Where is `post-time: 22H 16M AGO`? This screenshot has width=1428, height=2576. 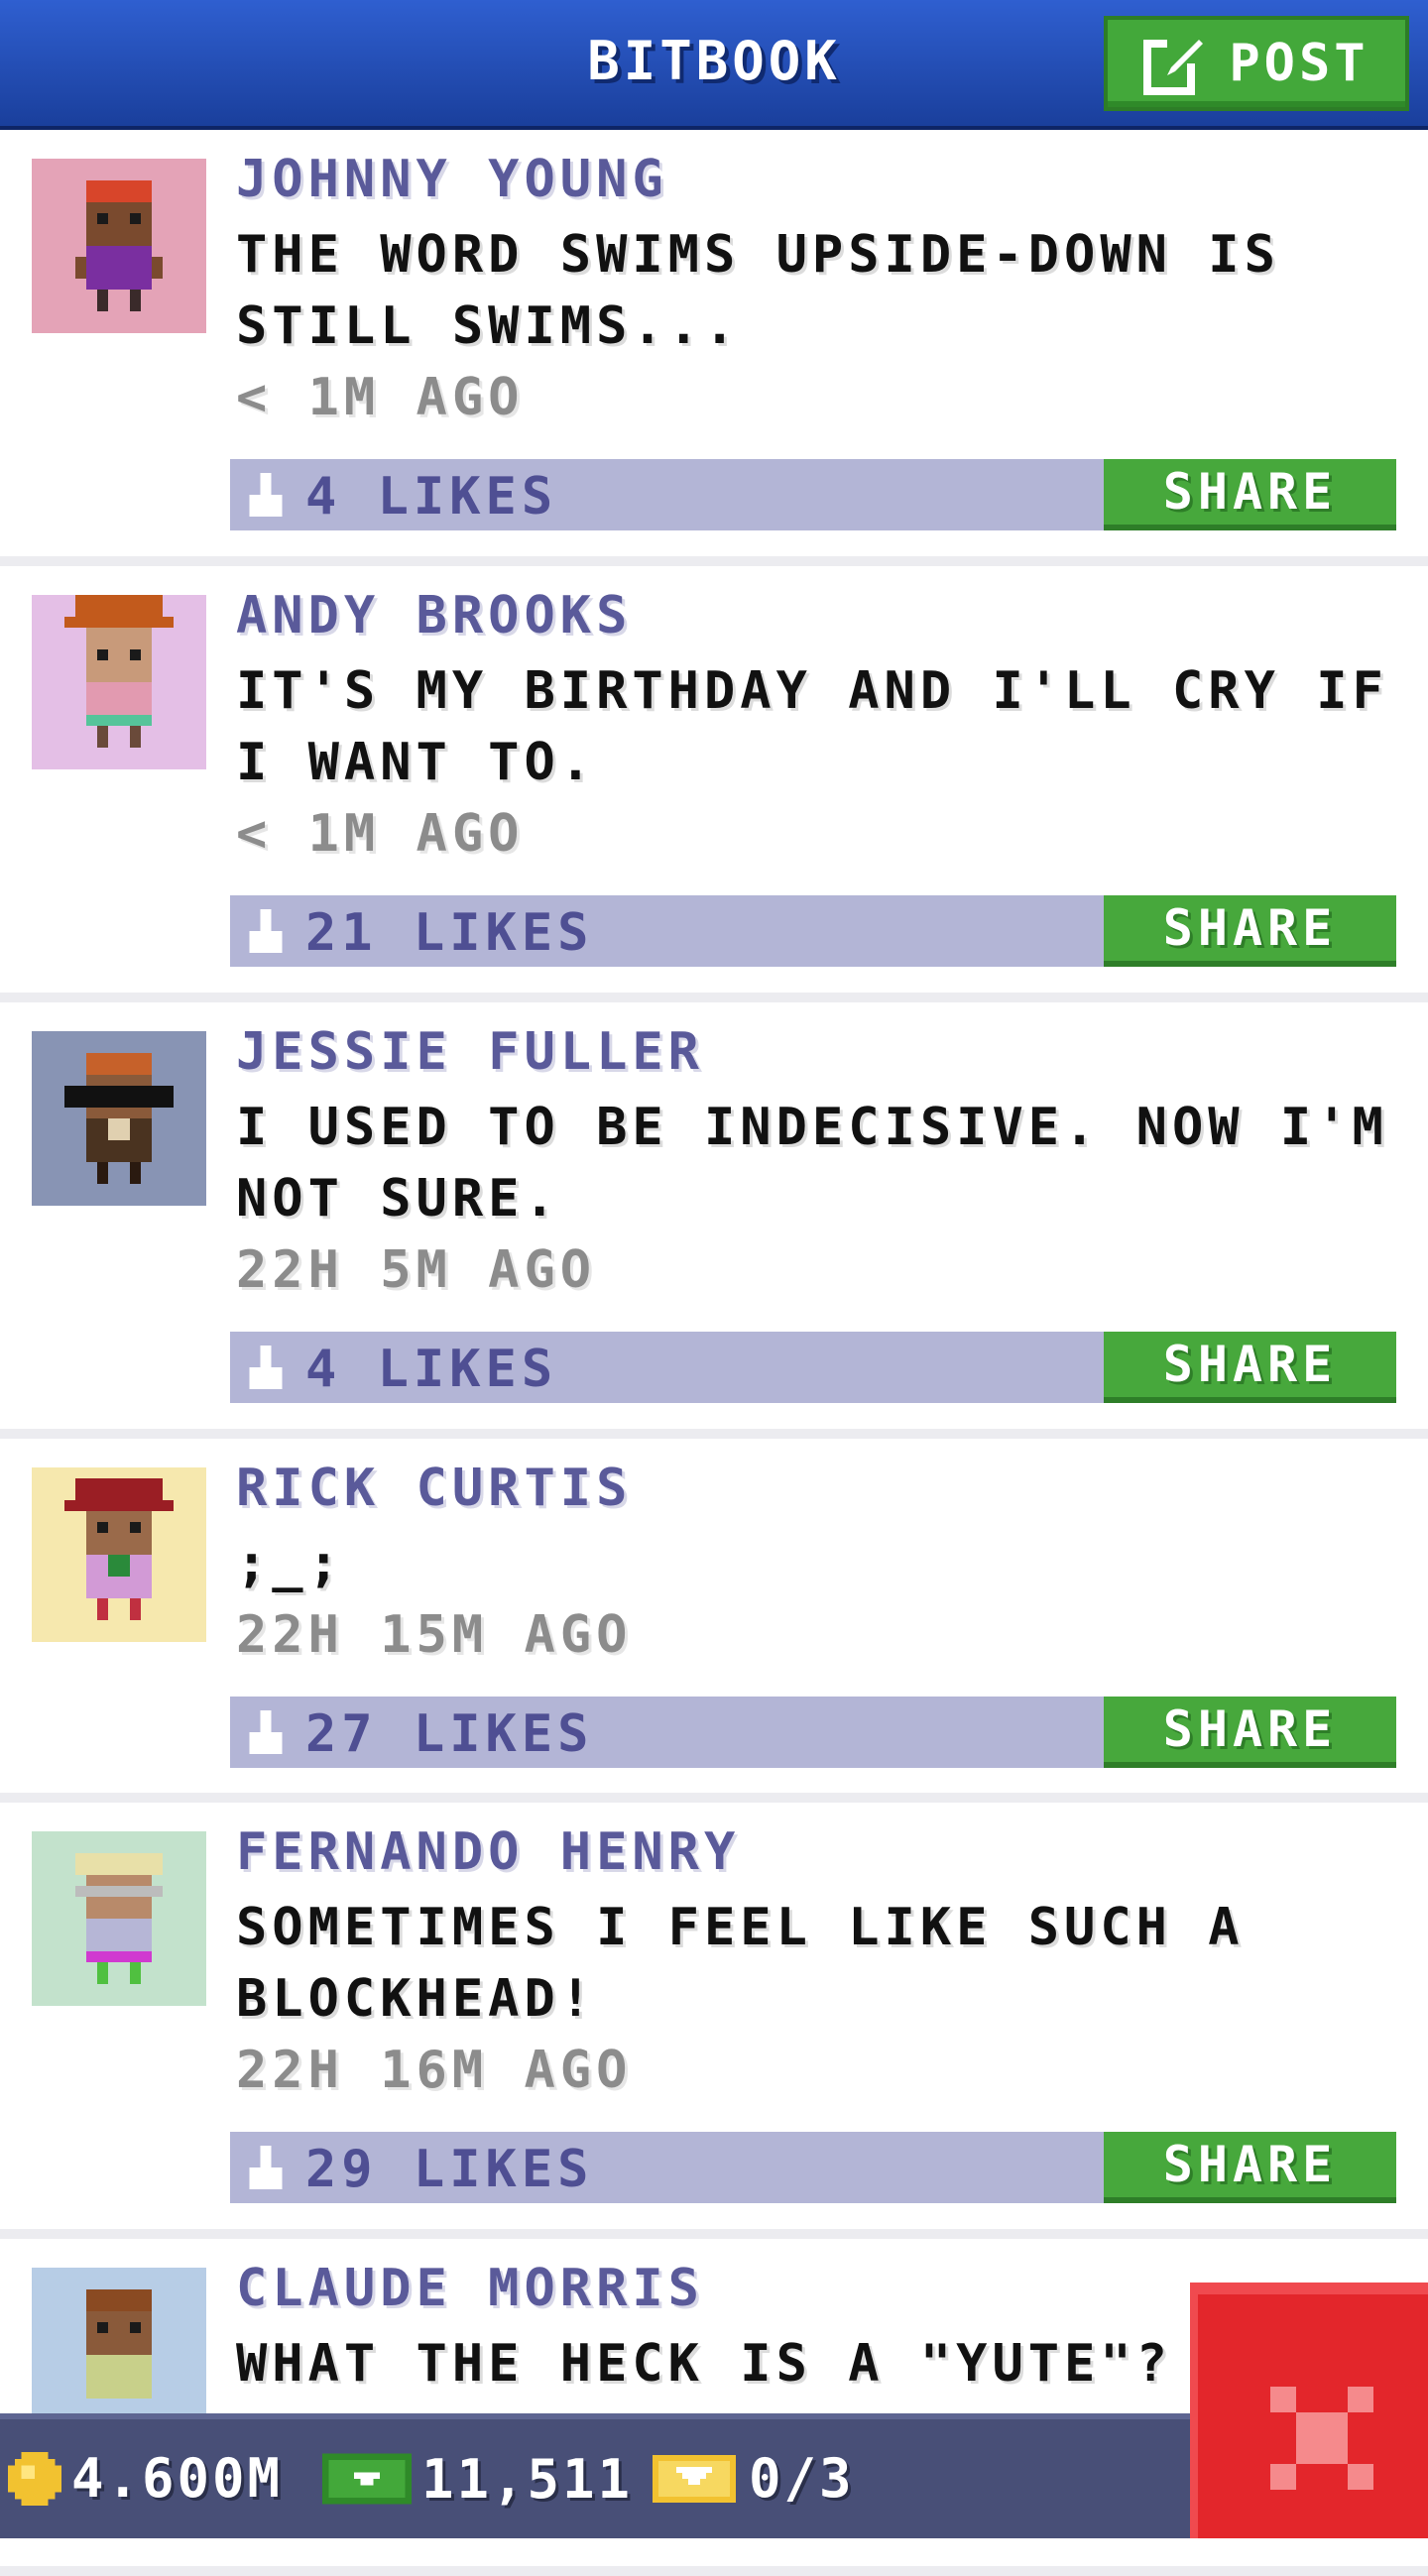 post-time: 22H 16M AGO is located at coordinates (434, 2070).